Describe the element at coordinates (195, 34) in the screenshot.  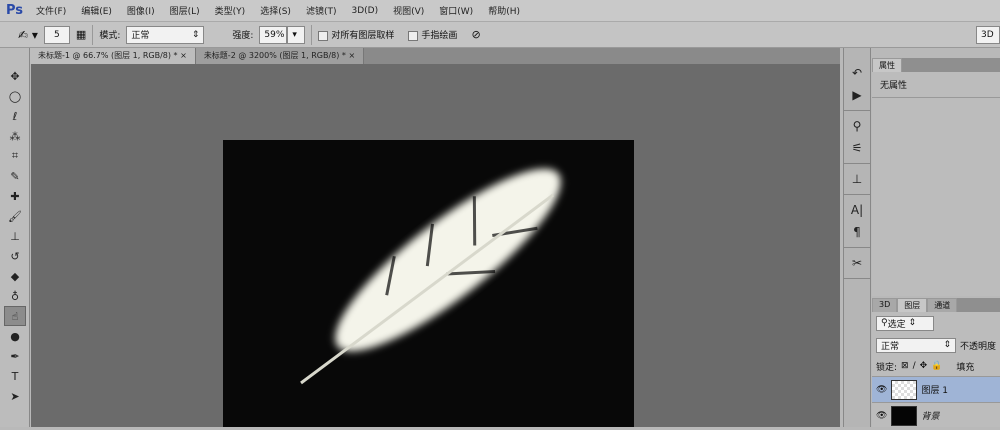
I see `updown-icon: ⇕` at that location.